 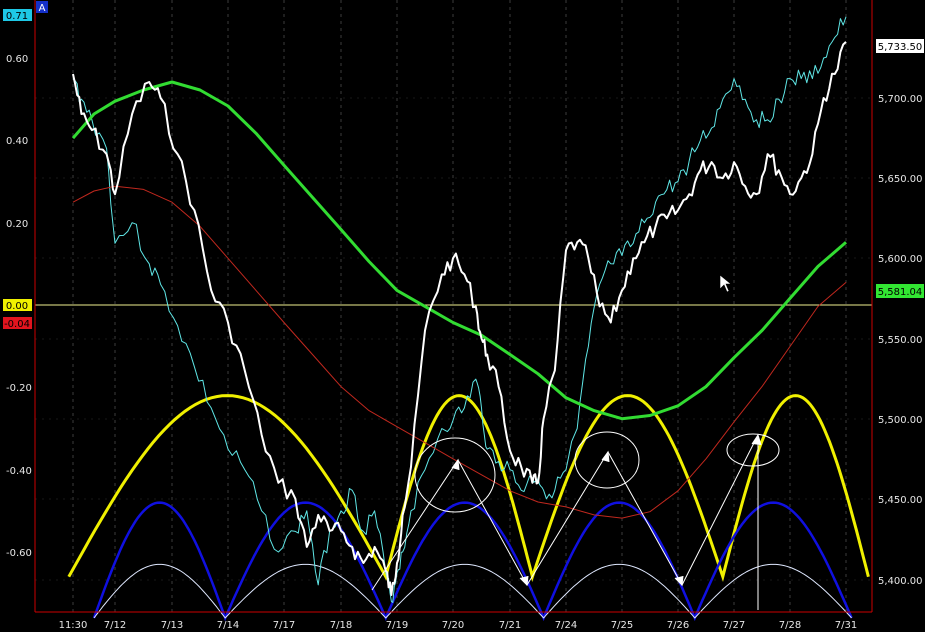 I want to click on x-tick-label: 7/17, so click(x=284, y=625).